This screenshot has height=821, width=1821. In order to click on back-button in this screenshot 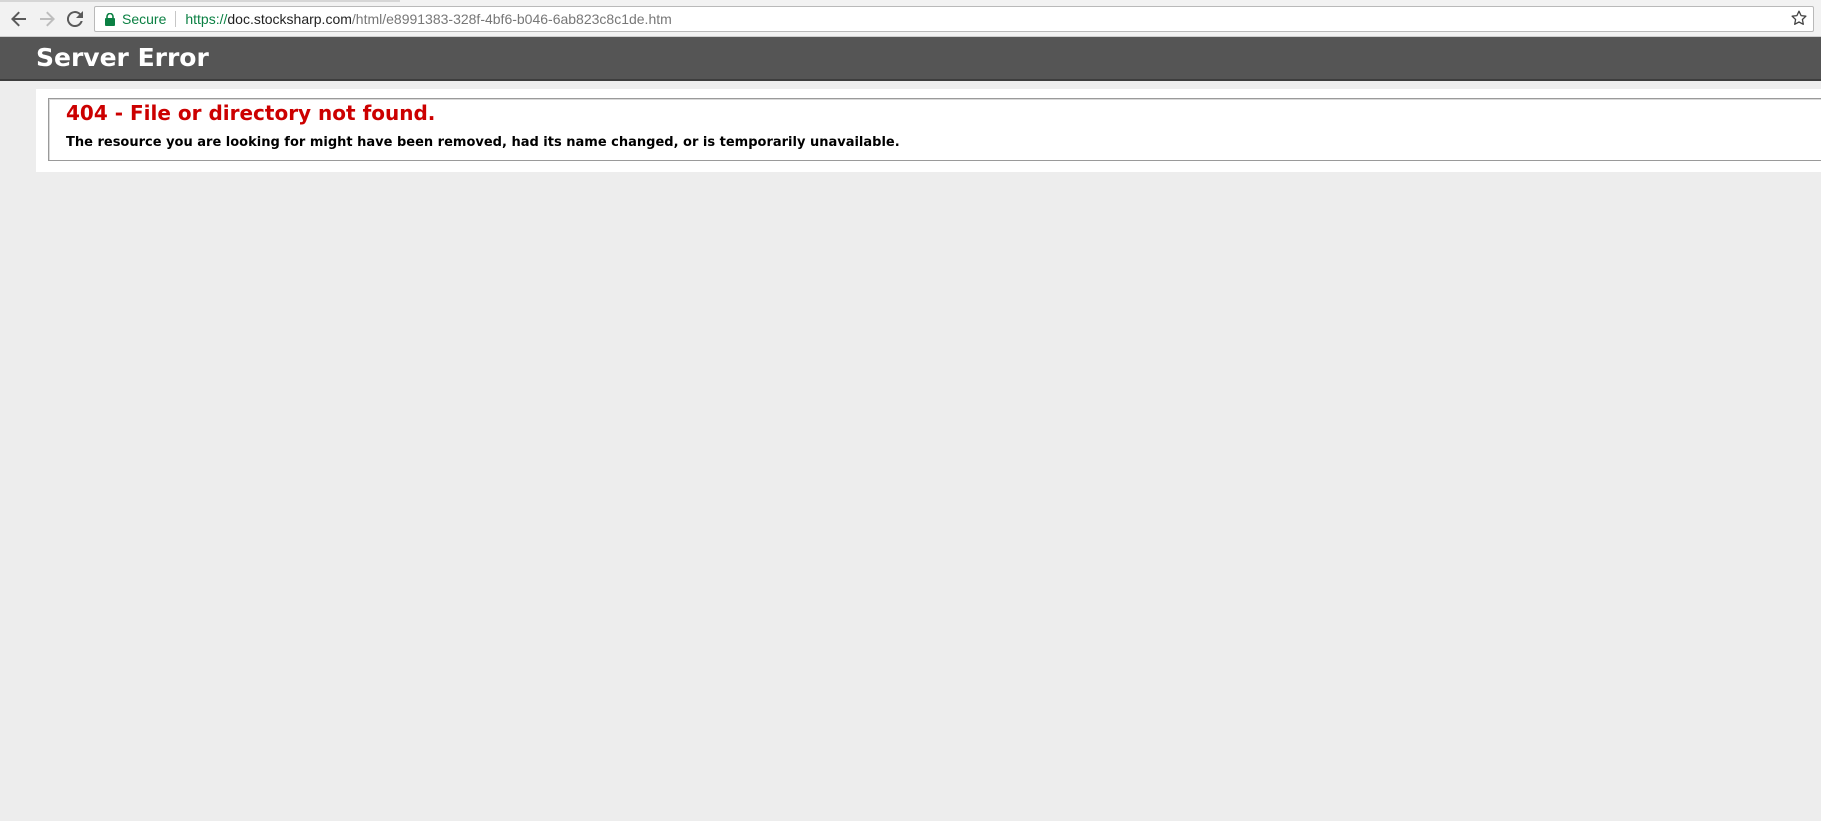, I will do `click(19, 19)`.